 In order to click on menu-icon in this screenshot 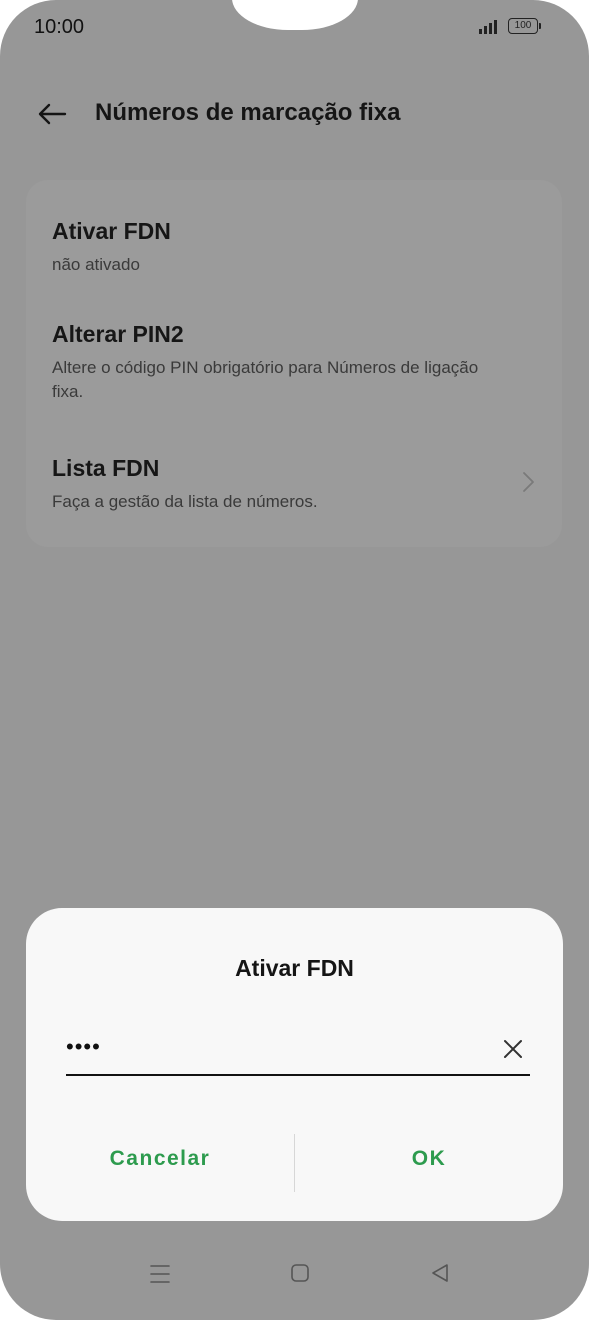, I will do `click(160, 1274)`.